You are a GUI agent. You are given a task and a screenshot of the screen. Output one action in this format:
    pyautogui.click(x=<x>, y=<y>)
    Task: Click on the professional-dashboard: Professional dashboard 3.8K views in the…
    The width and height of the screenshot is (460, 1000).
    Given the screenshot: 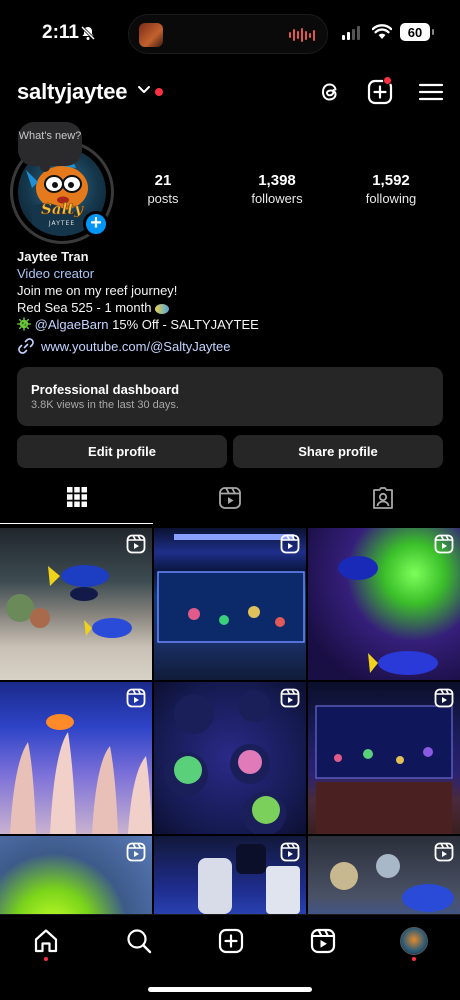 What is the action you would take?
    pyautogui.click(x=230, y=396)
    